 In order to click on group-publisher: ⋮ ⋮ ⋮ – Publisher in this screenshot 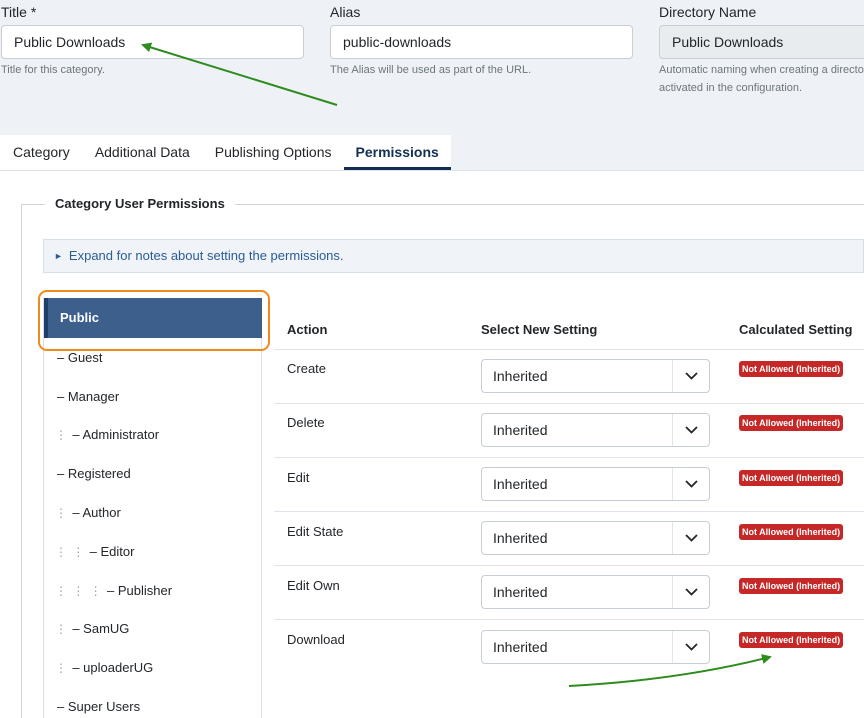, I will do `click(164, 590)`.